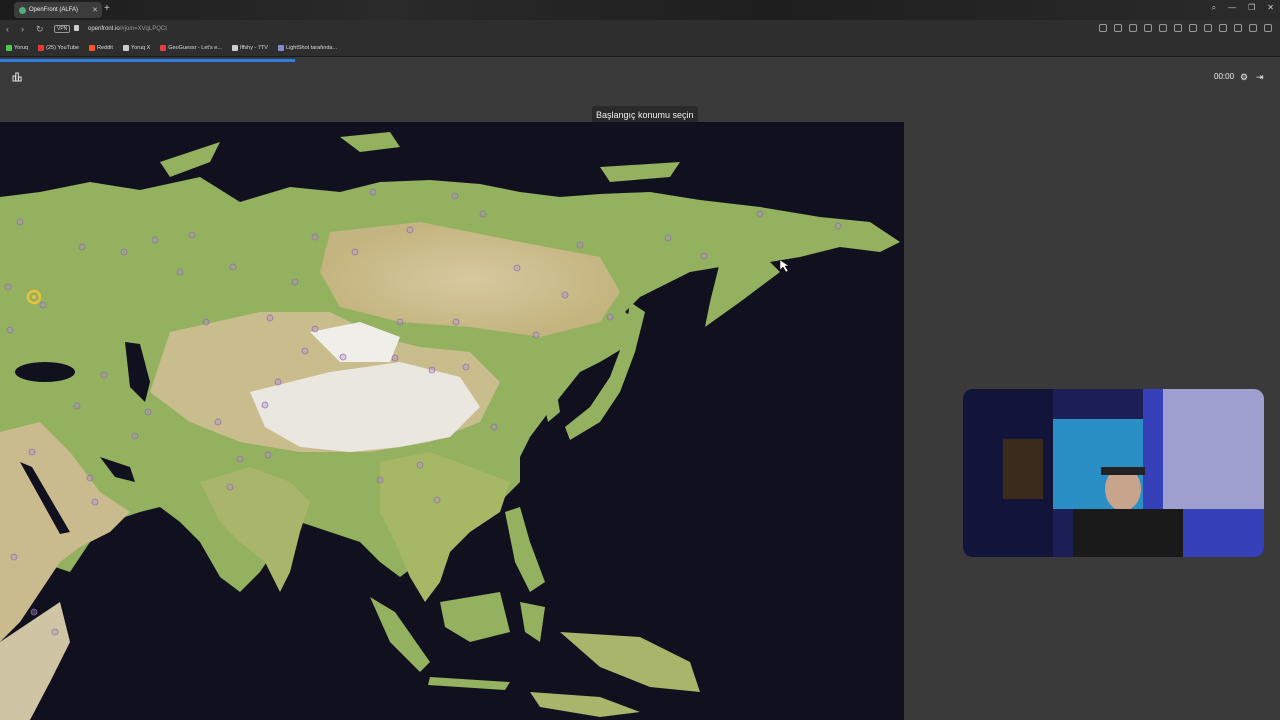 This screenshot has width=1280, height=720. Describe the element at coordinates (1118, 28) in the screenshot. I see `camera-icon` at that location.